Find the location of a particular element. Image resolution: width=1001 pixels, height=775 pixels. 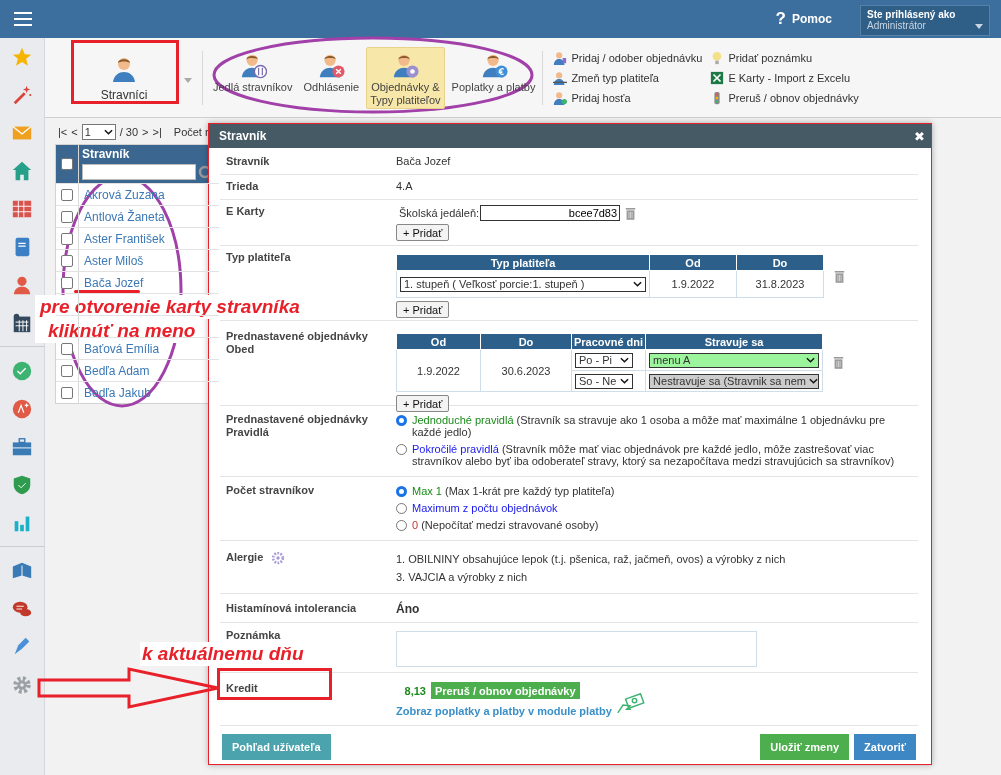

grid-icon is located at coordinates (22, 209).